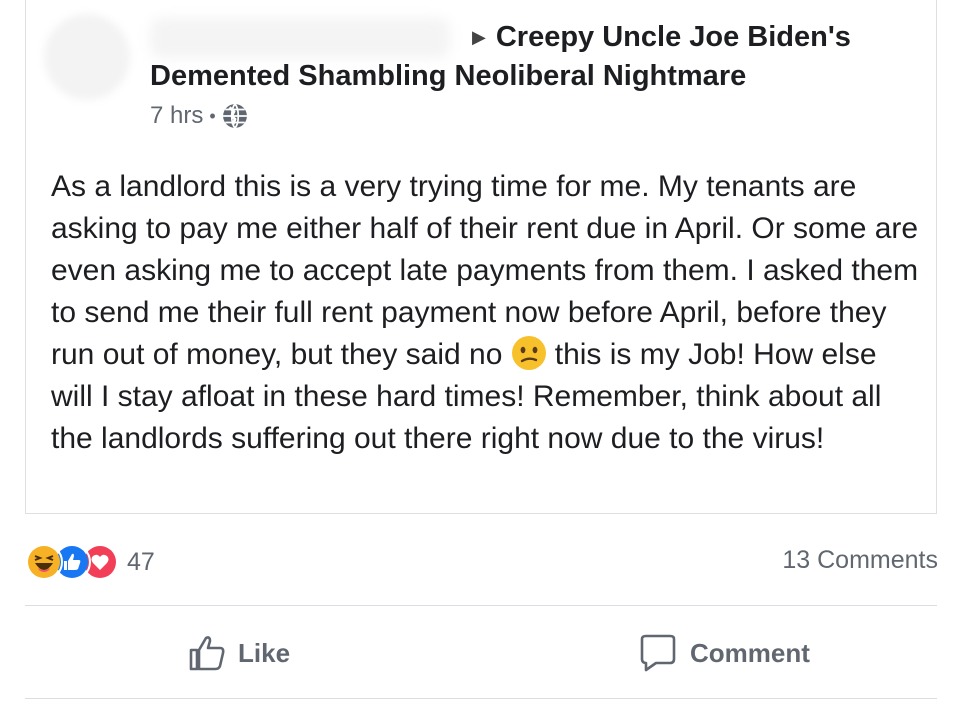 The image size is (960, 705). Describe the element at coordinates (176, 116) in the screenshot. I see `post-timestamp: 7 hrs` at that location.